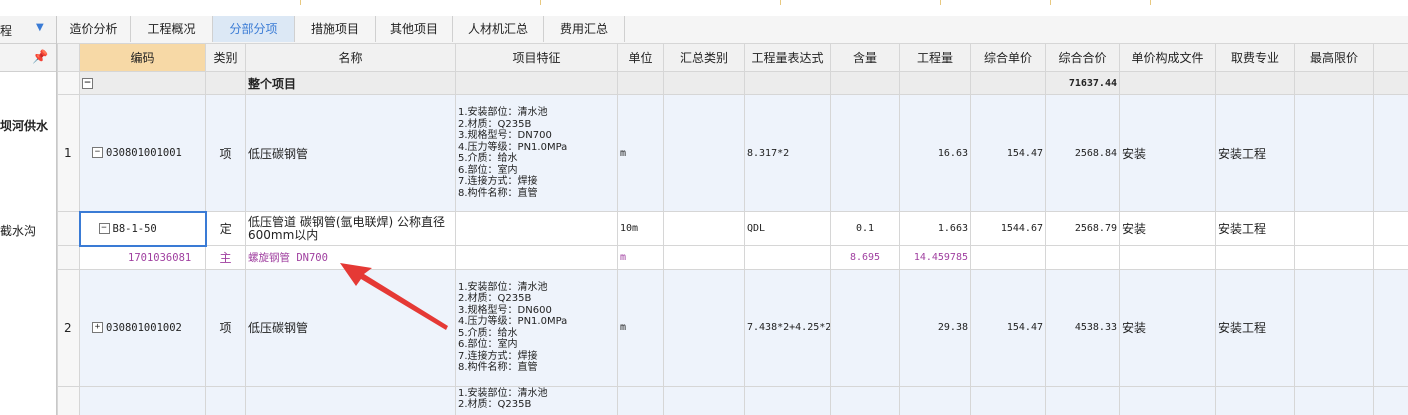  Describe the element at coordinates (704, 8) in the screenshot. I see `top-toolbar-strip` at that location.